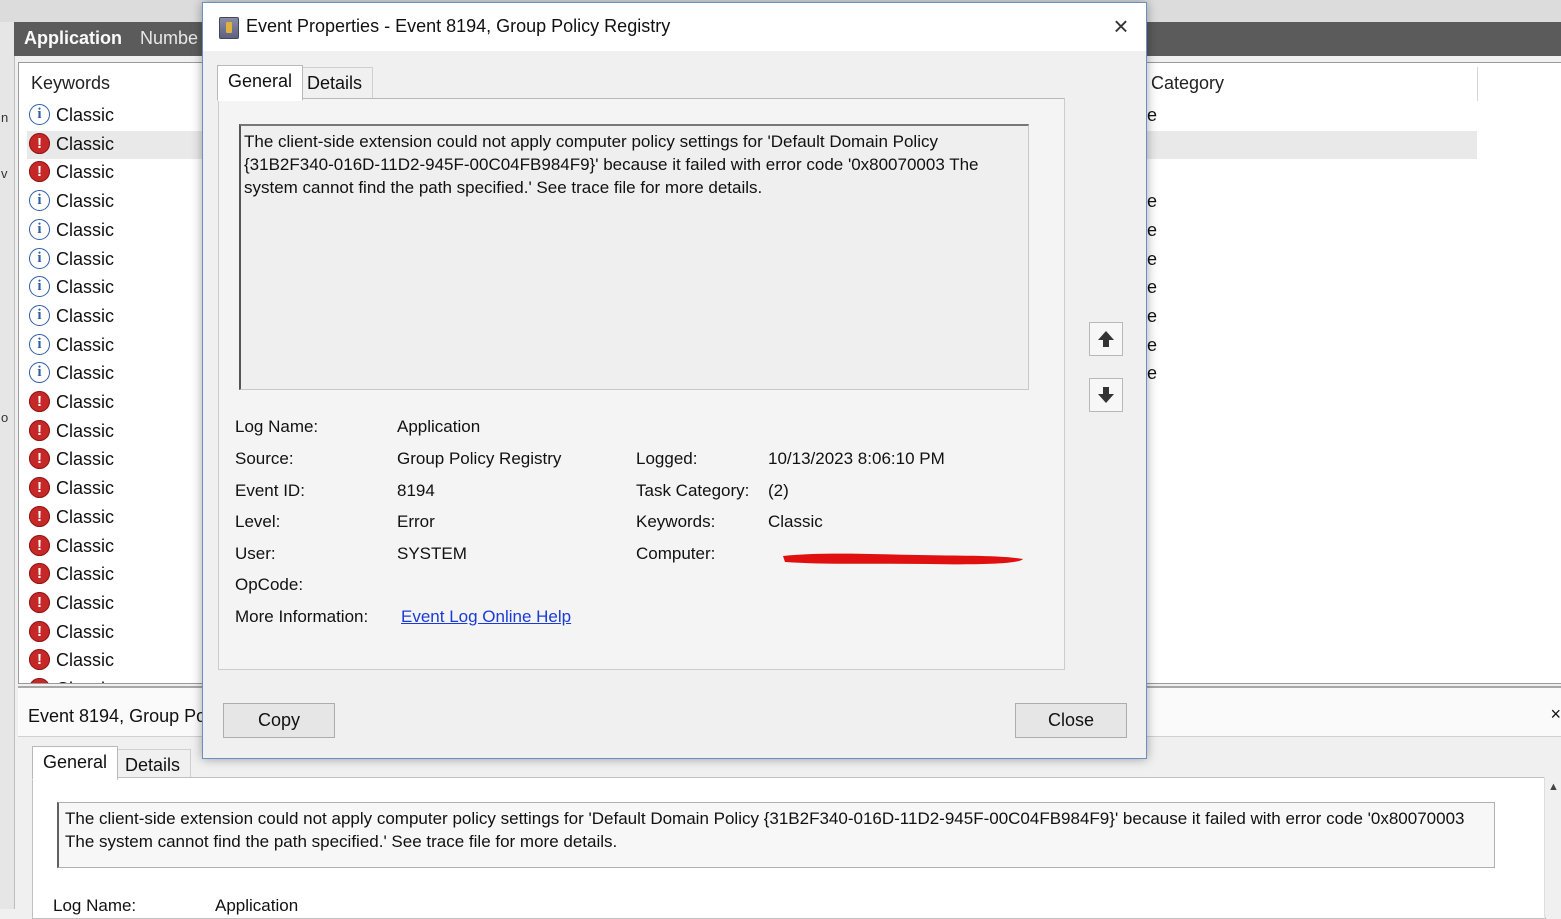  What do you see at coordinates (432, 553) in the screenshot?
I see `user-value: SYSTEM` at bounding box center [432, 553].